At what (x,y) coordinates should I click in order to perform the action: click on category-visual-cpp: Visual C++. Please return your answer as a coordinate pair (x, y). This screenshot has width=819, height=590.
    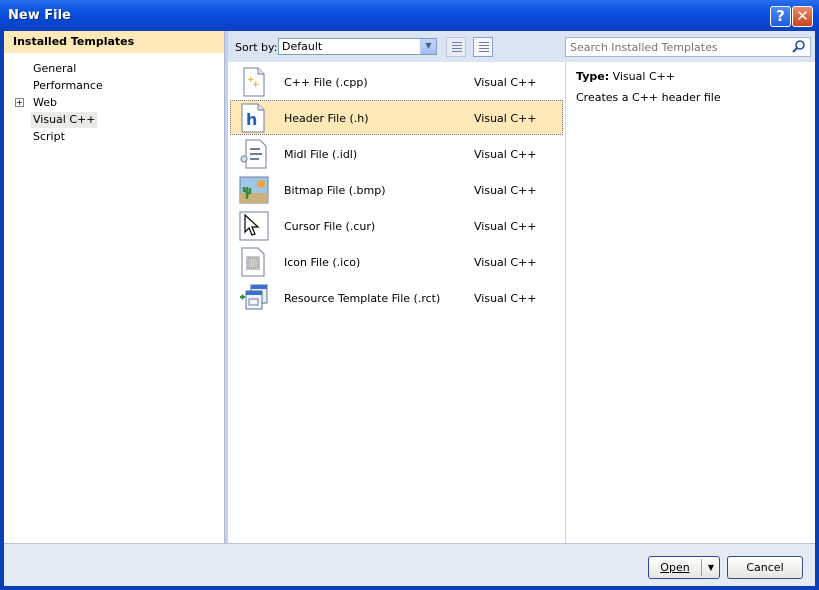
    Looking at the image, I should click on (64, 120).